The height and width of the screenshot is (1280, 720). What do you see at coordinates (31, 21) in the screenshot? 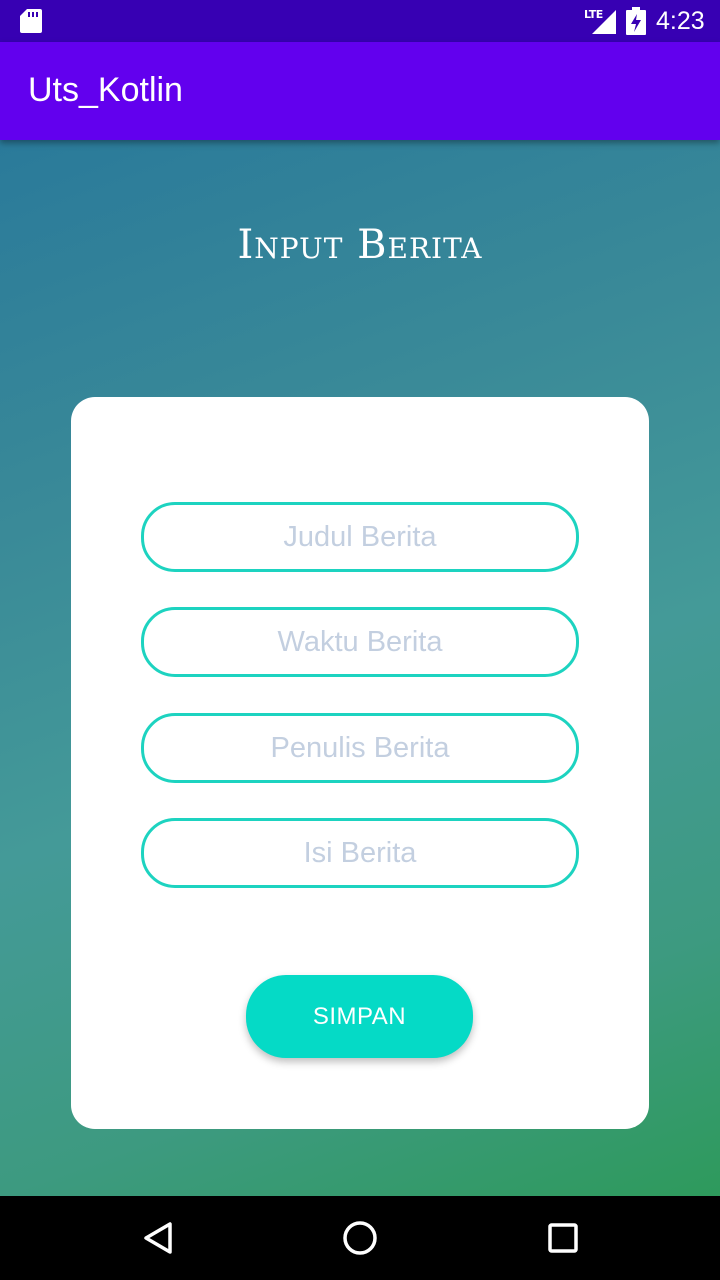
I see `sd-card-icon` at bounding box center [31, 21].